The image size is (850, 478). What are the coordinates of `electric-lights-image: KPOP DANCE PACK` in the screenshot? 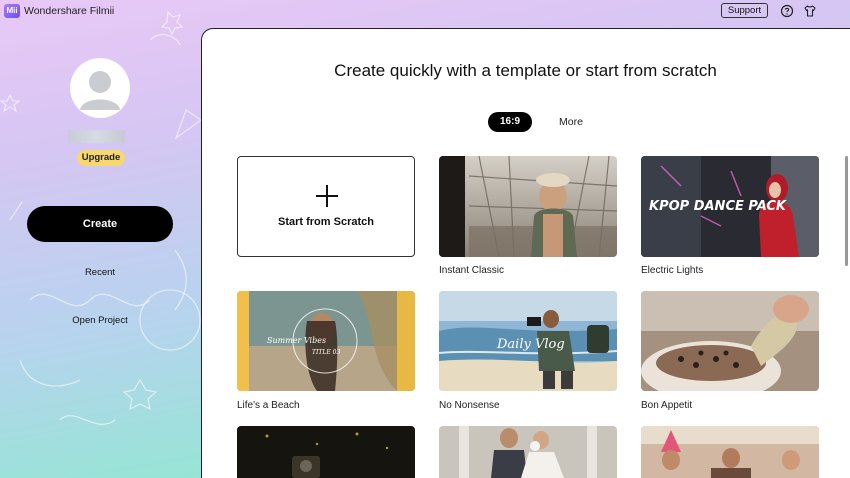 It's located at (730, 206).